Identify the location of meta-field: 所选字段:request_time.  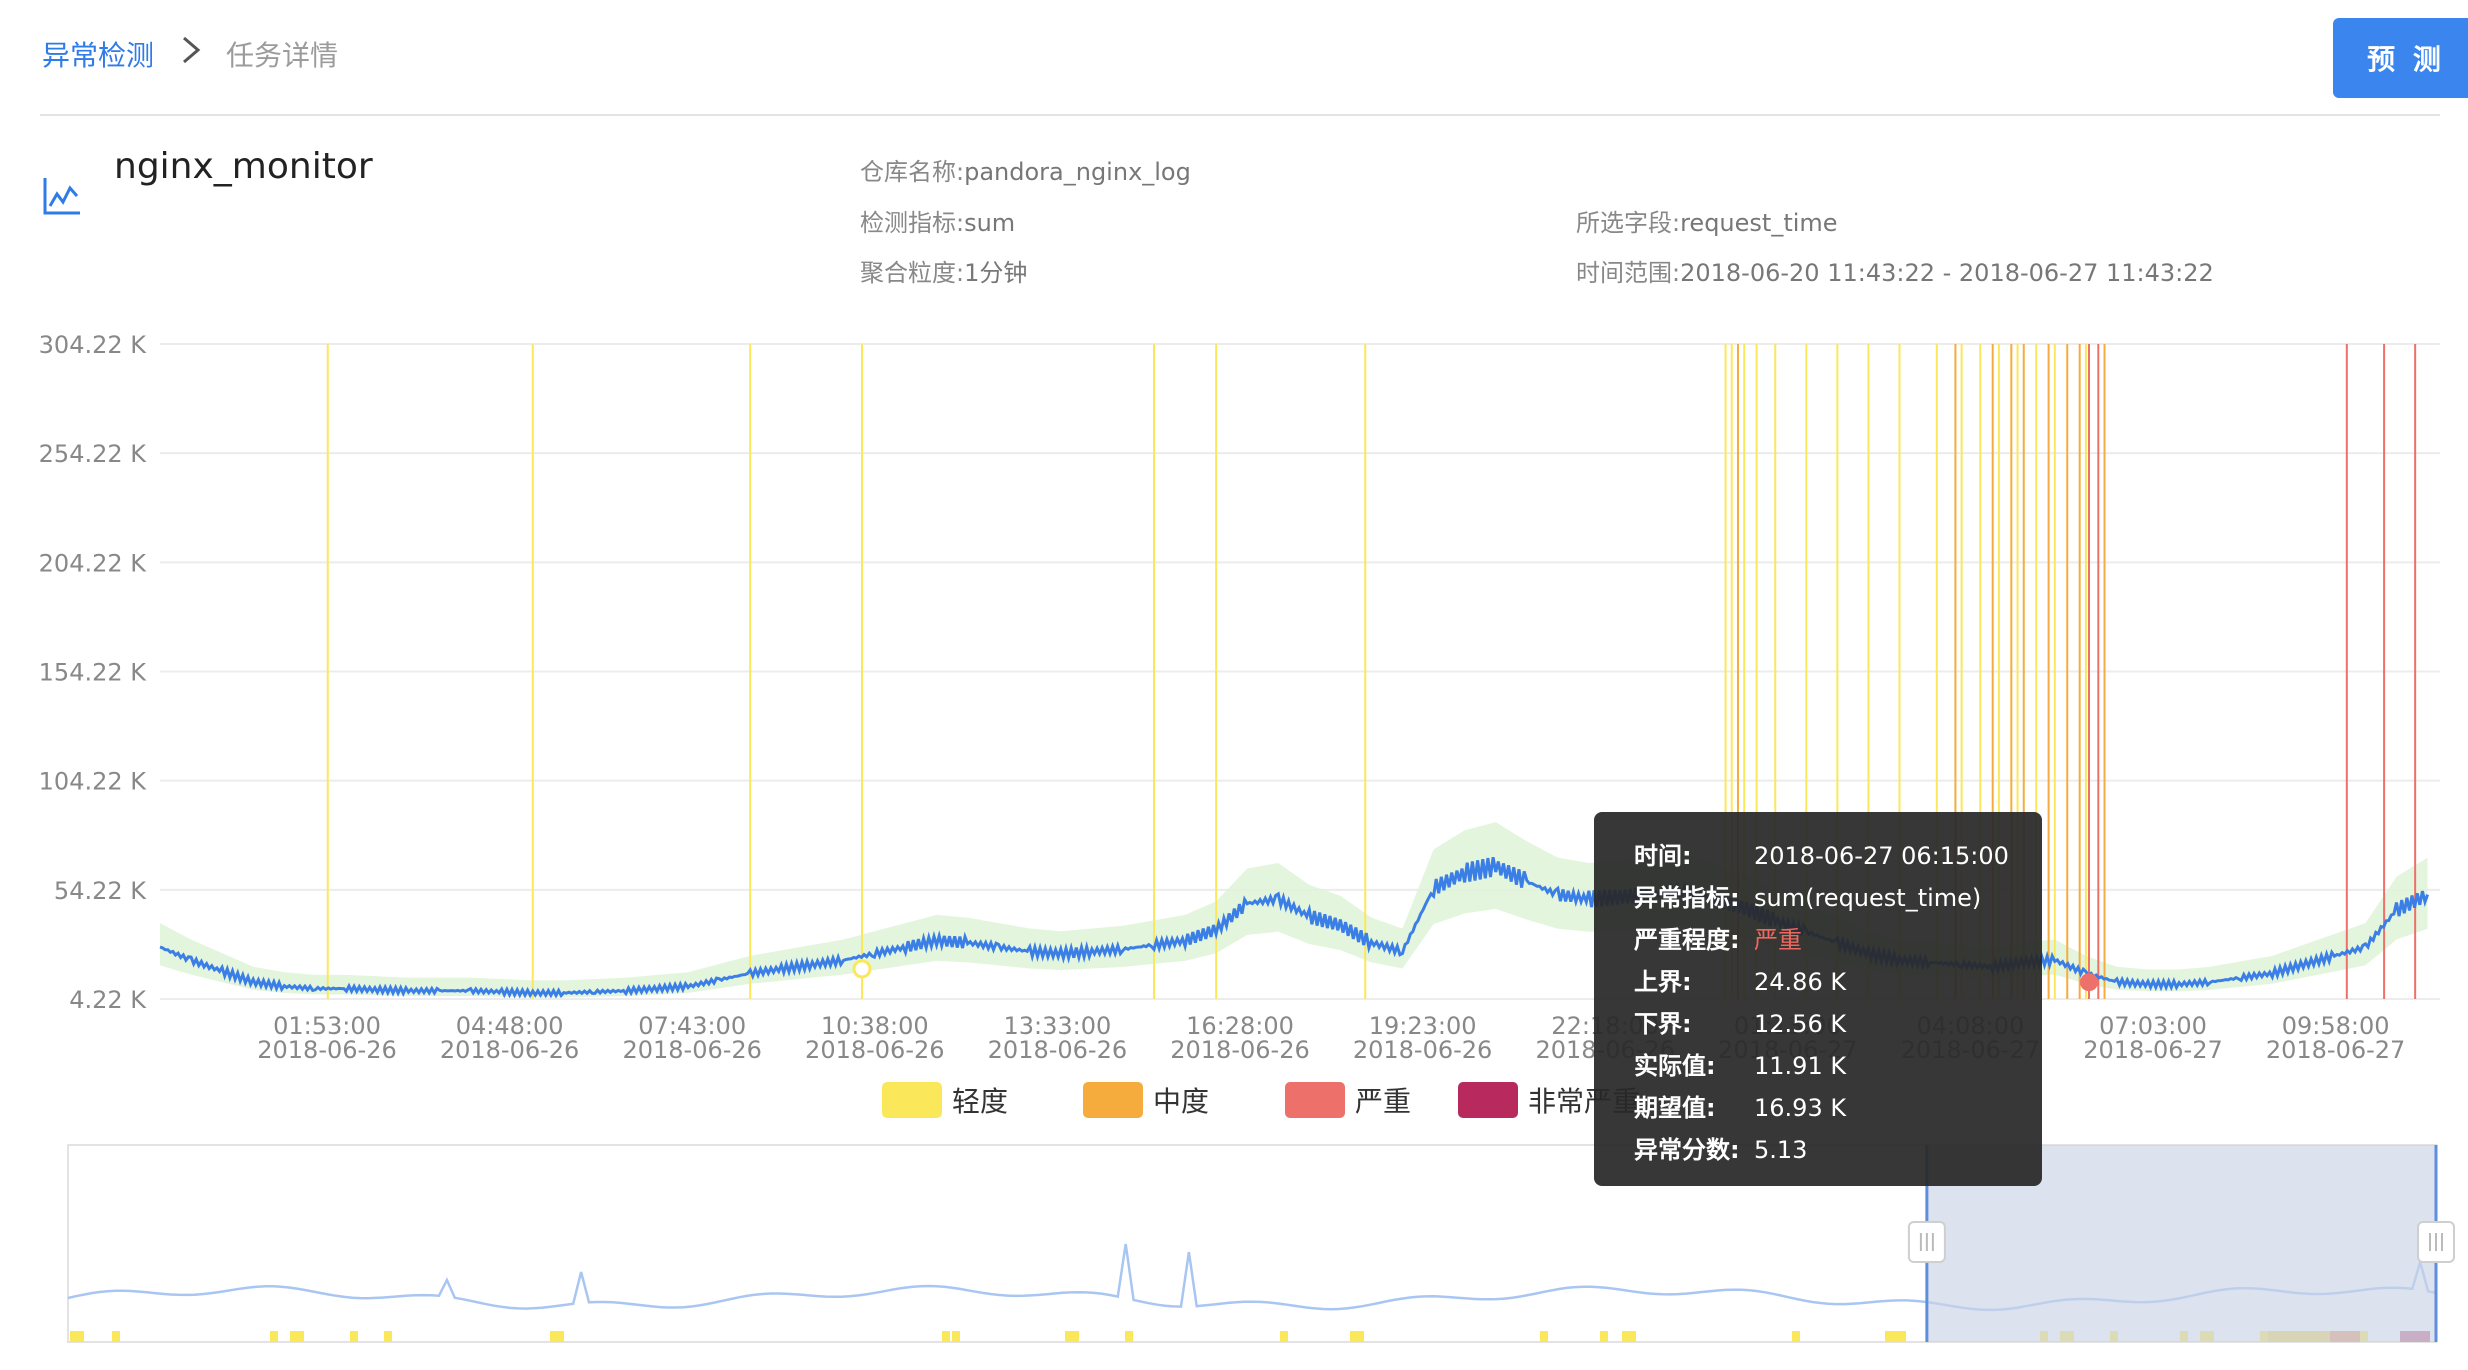
(1707, 220).